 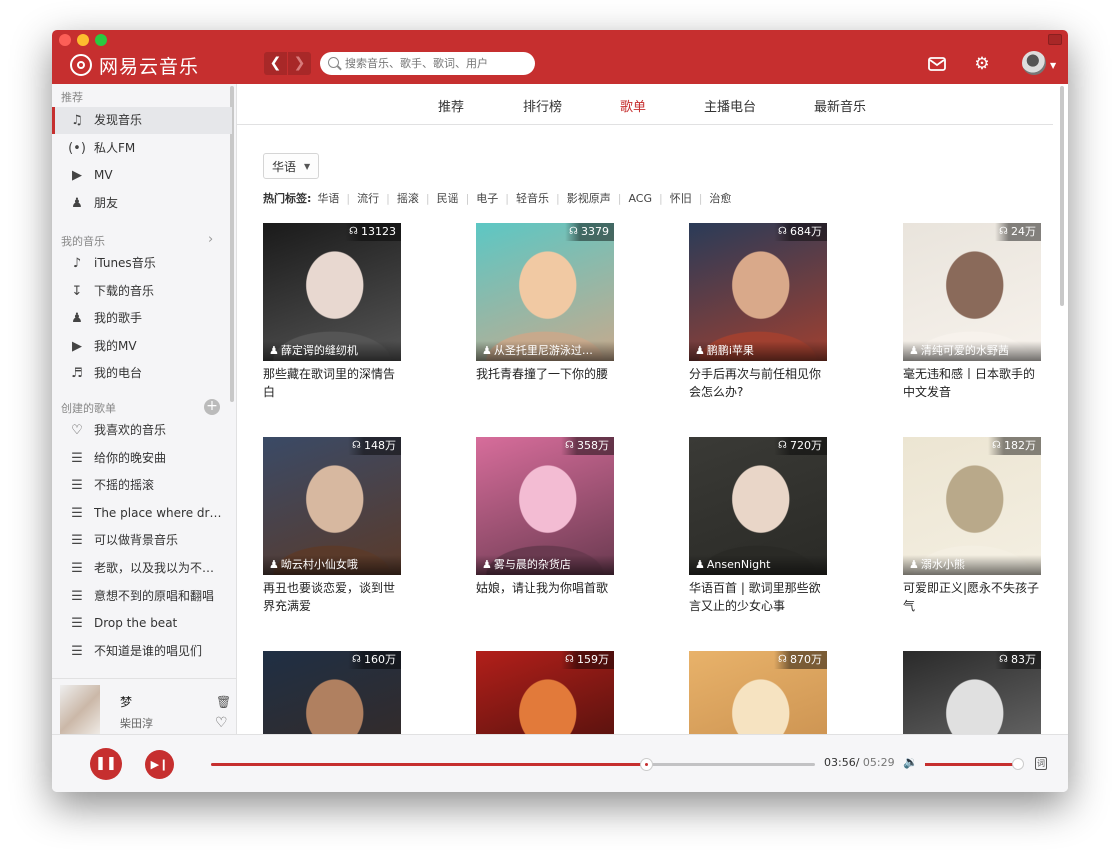 I want to click on playlist-cover: ☊ 720万 ♟ AnsenNight, so click(x=758, y=506).